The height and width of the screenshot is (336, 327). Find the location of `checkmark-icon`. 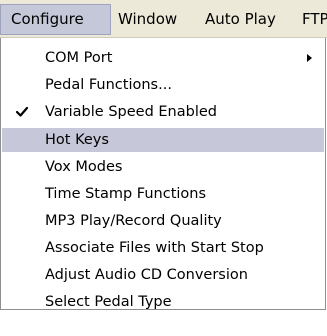

checkmark-icon is located at coordinates (22, 111).